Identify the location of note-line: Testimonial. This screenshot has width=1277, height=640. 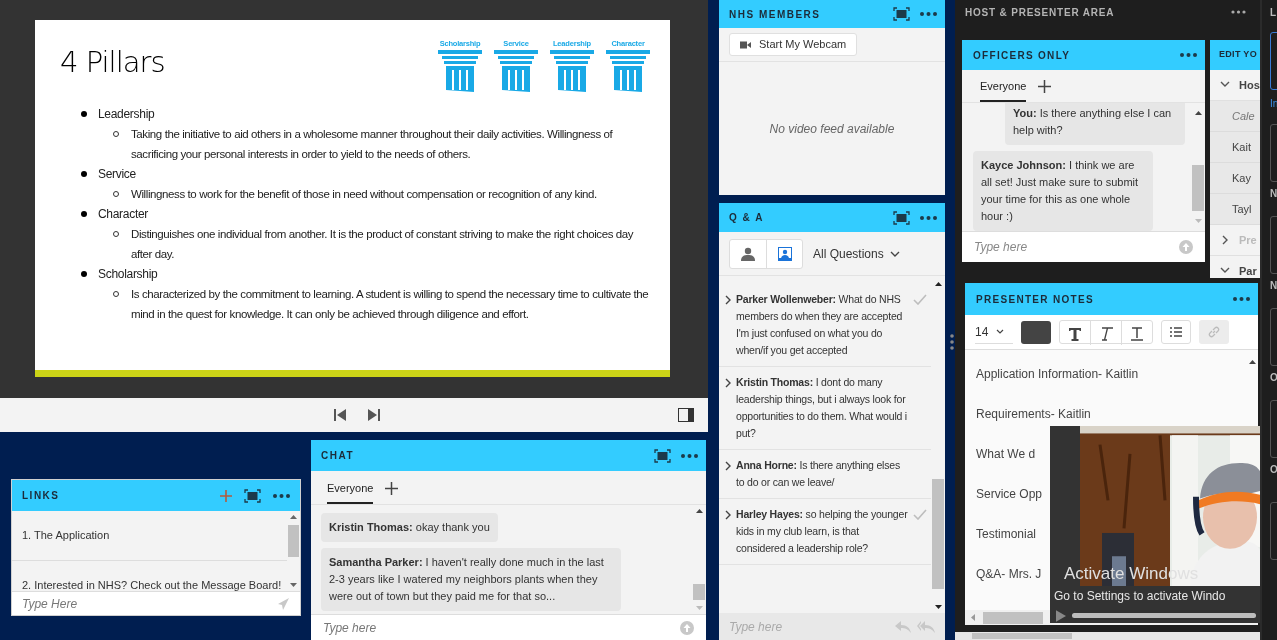
(1006, 534).